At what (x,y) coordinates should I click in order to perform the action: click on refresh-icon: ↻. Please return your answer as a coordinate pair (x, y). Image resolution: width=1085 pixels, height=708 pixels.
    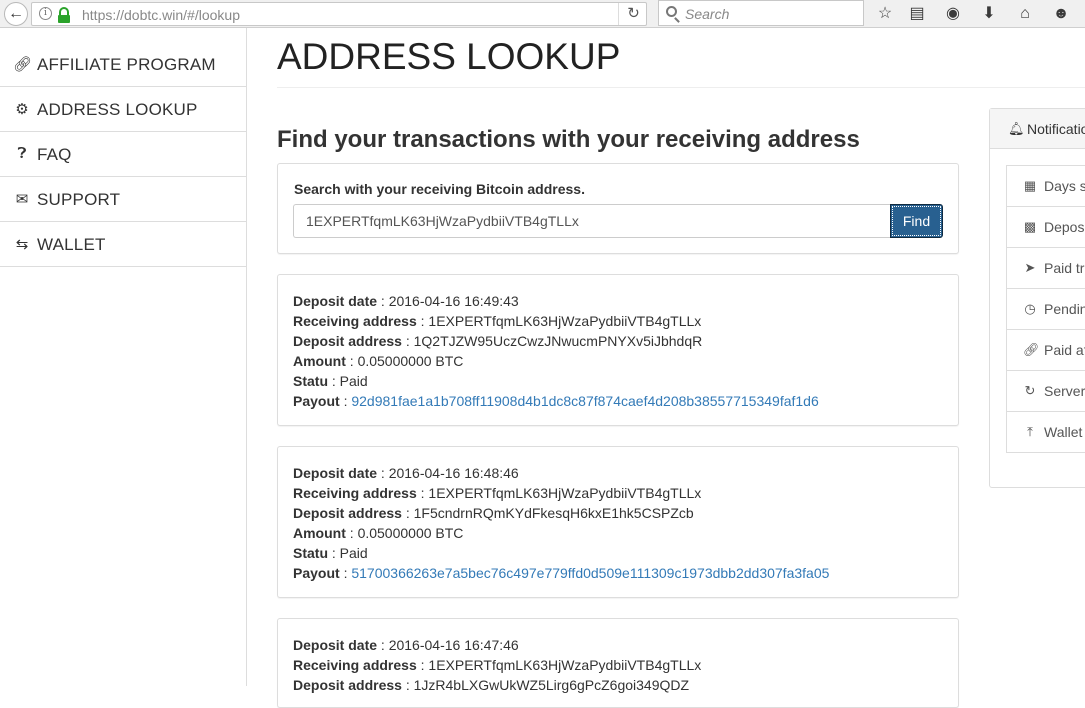
    Looking at the image, I should click on (1030, 390).